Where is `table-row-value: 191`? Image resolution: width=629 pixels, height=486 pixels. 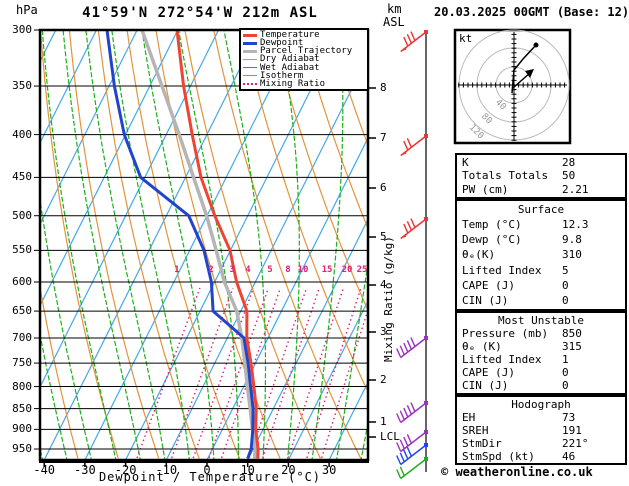 table-row-value: 191 is located at coordinates (572, 430).